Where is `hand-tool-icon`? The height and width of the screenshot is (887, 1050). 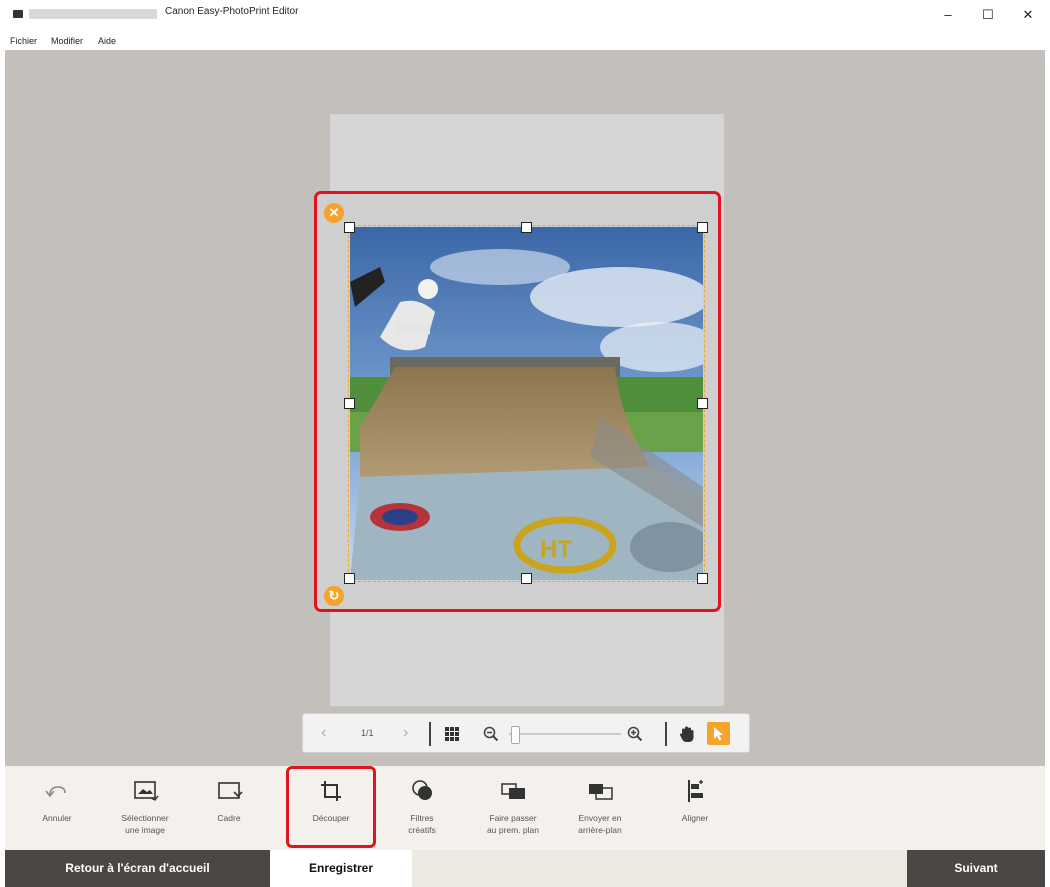
hand-tool-icon is located at coordinates (687, 734).